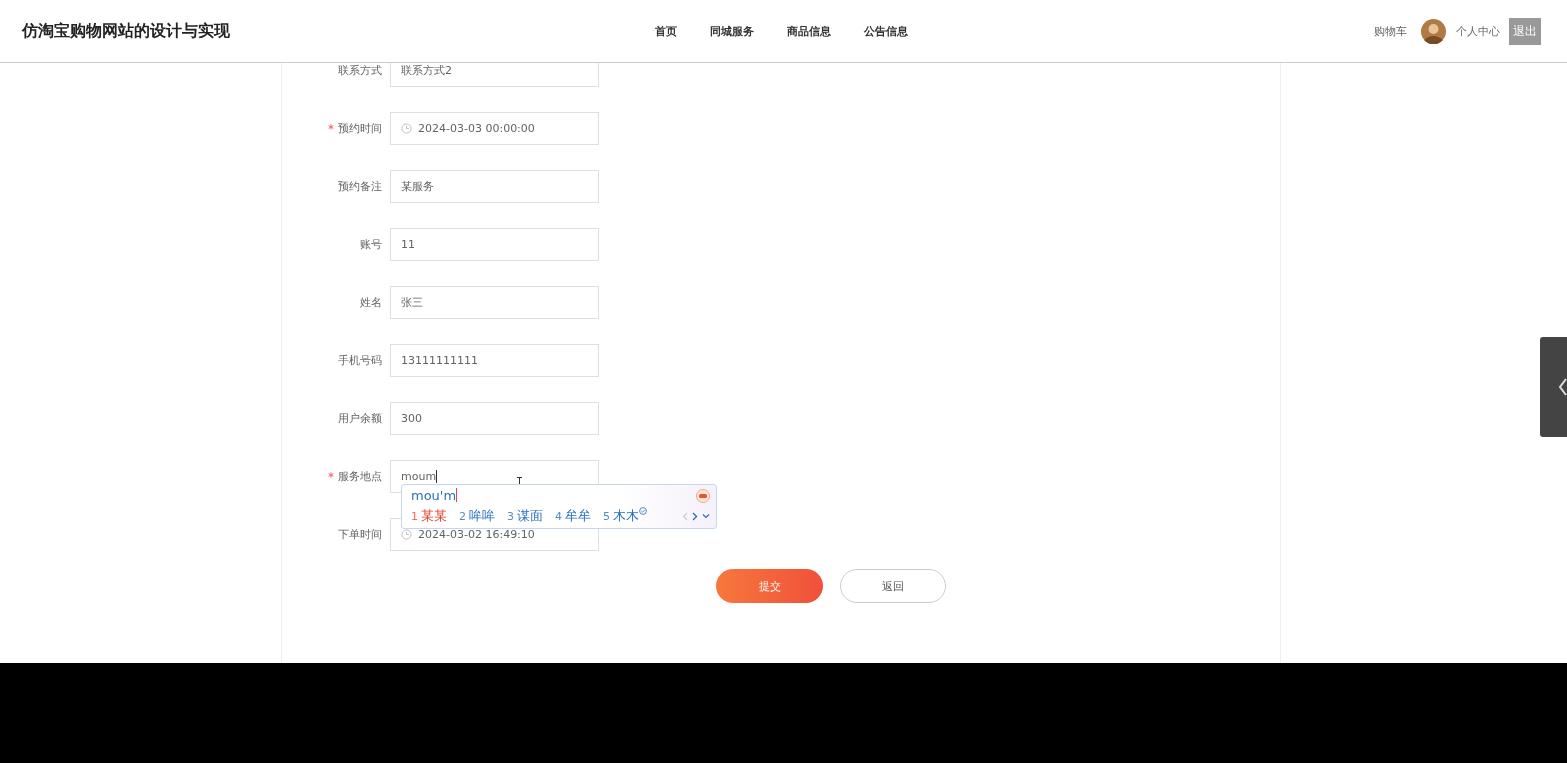  Describe the element at coordinates (419, 476) in the screenshot. I see `field-value: moum` at that location.